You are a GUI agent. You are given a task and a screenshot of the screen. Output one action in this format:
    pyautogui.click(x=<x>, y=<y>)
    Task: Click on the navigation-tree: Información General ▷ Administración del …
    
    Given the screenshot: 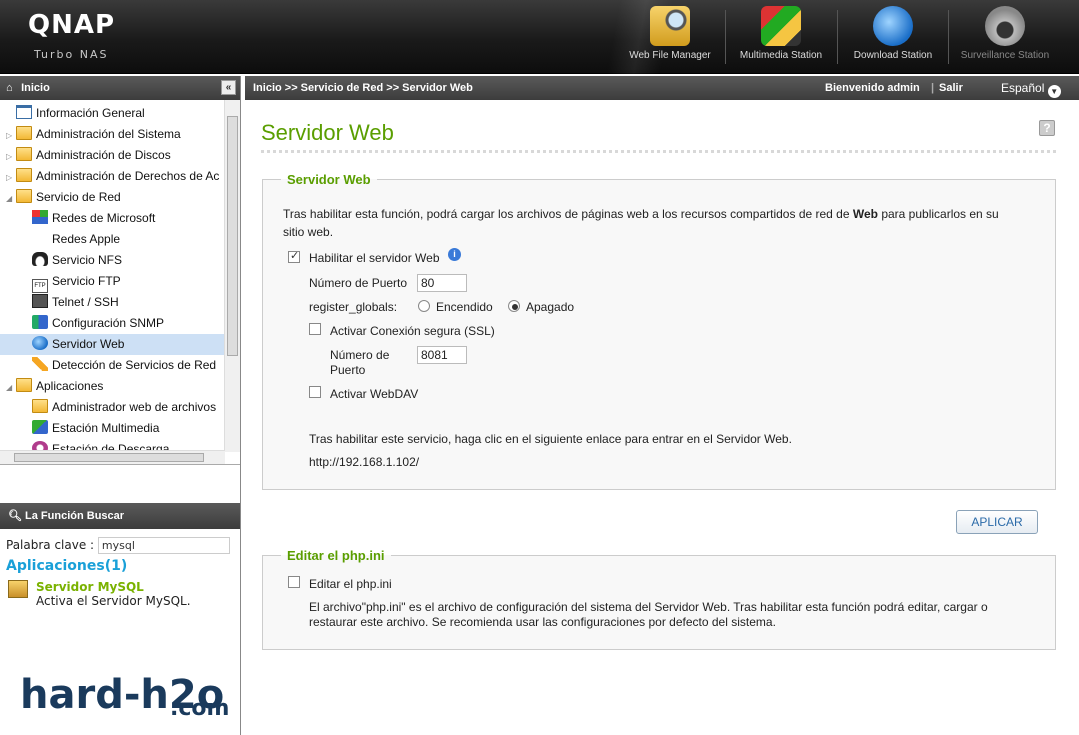 What is the action you would take?
    pyautogui.click(x=120, y=282)
    